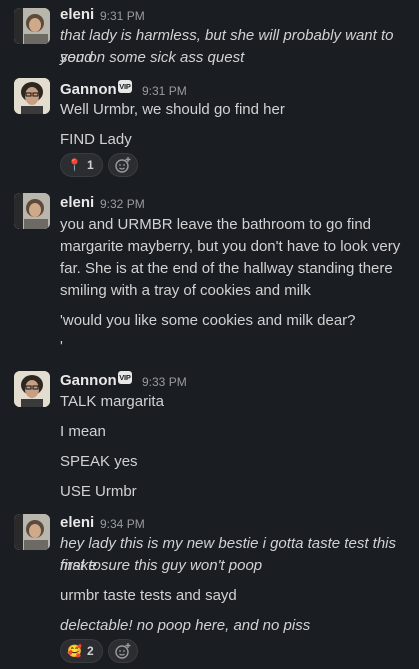  I want to click on message-text: SPEAK yes, so click(99, 461).